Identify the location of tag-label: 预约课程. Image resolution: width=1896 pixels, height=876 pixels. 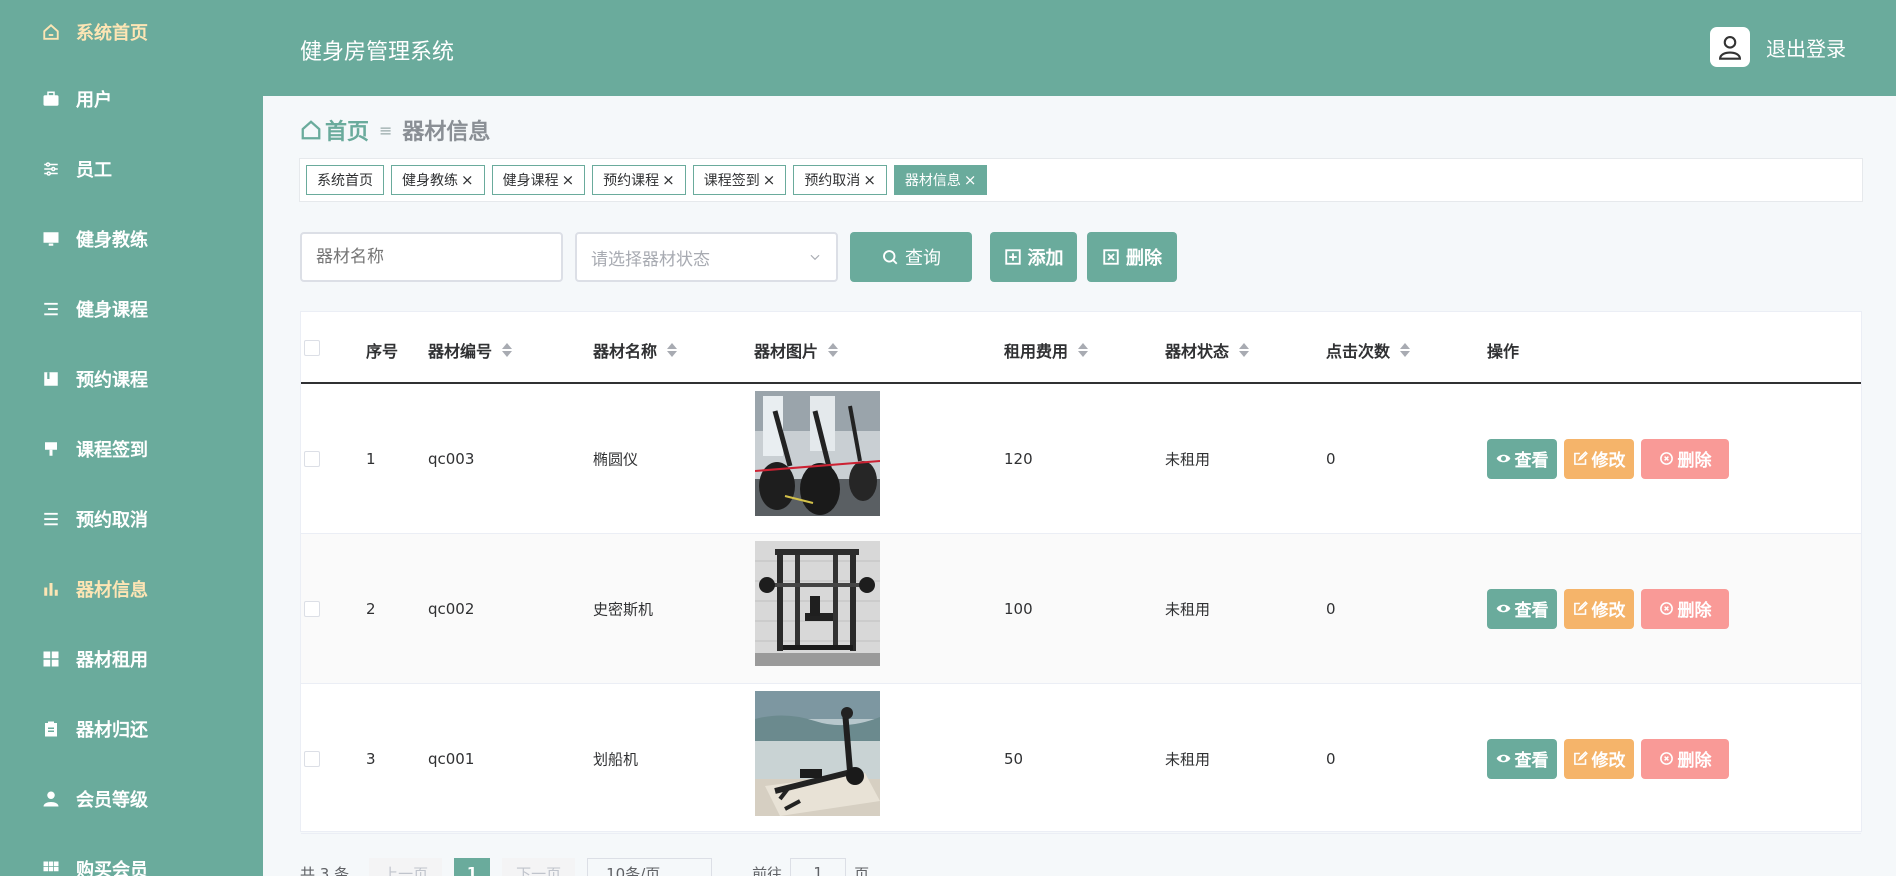
(631, 181).